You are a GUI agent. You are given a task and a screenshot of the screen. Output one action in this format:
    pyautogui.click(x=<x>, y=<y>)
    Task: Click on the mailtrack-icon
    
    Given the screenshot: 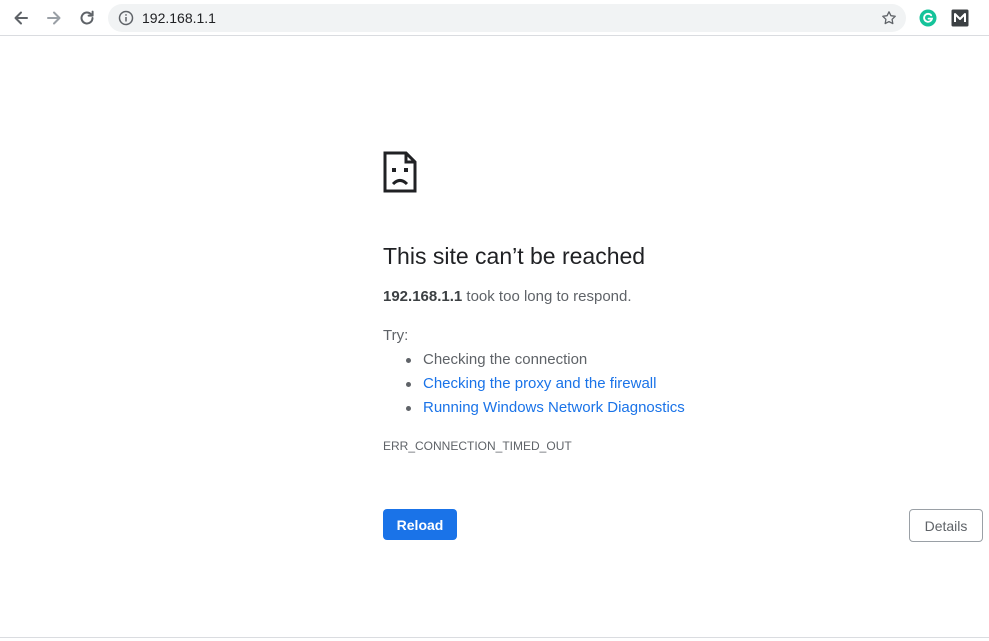 What is the action you would take?
    pyautogui.click(x=960, y=18)
    